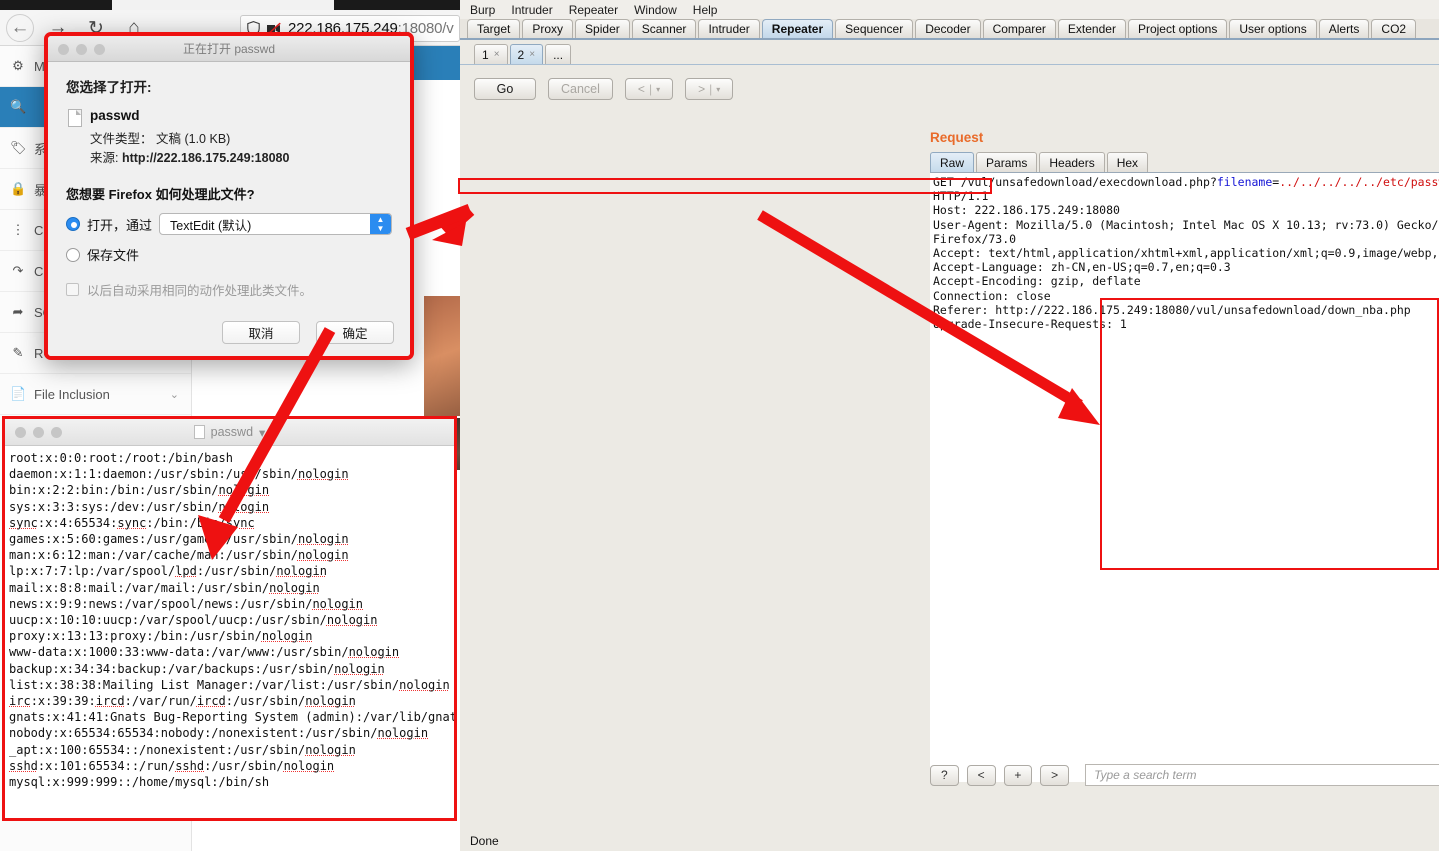 This screenshot has width=1439, height=851. Describe the element at coordinates (709, 89) in the screenshot. I see `history-forward-button: > | ▾` at that location.